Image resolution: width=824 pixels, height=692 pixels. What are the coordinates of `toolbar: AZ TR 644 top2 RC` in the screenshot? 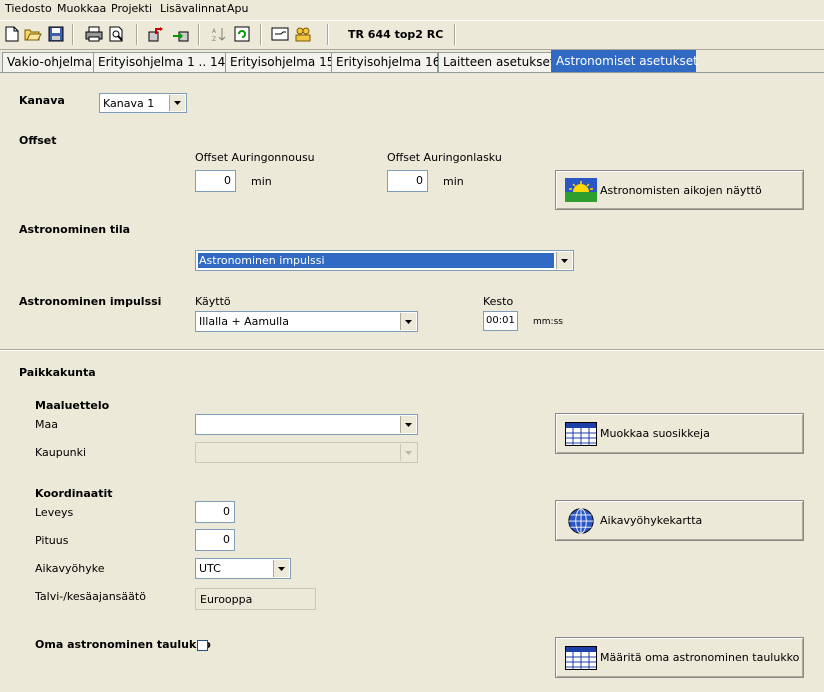 It's located at (412, 35).